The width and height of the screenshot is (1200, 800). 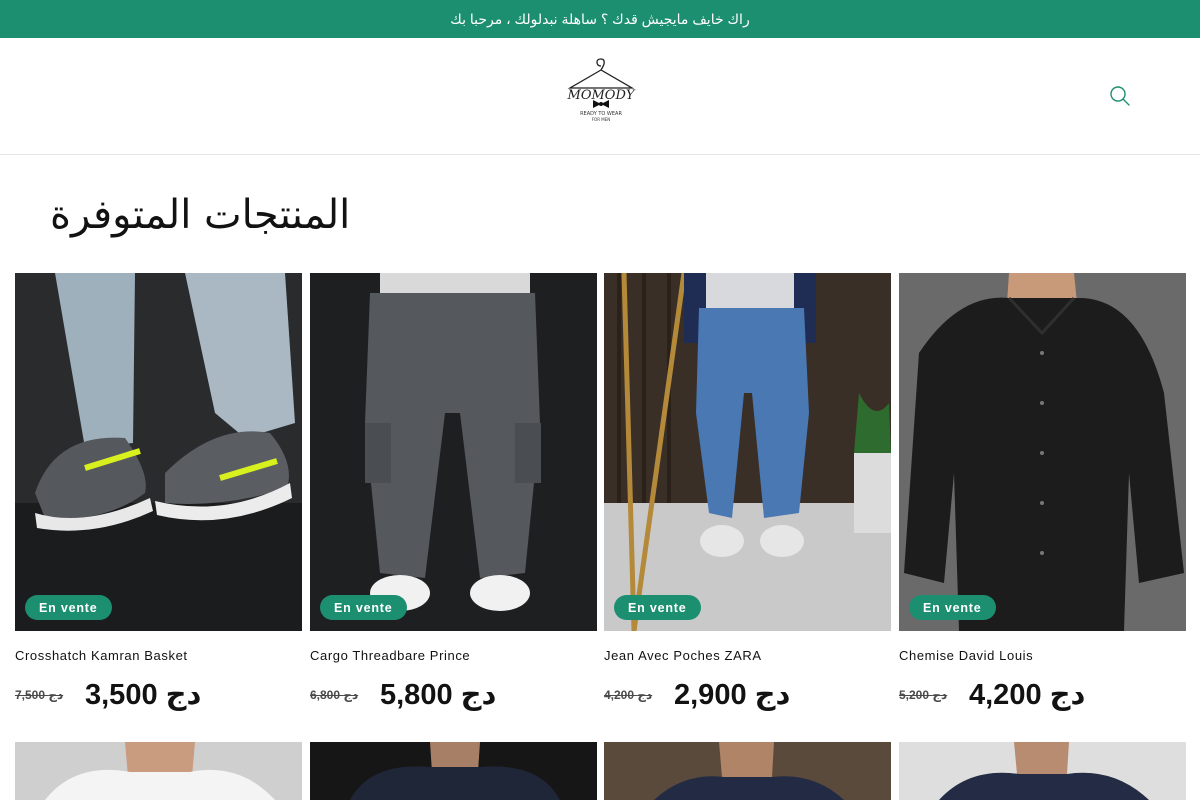 What do you see at coordinates (732, 695) in the screenshot?
I see `sale-price: 2,900 دج` at bounding box center [732, 695].